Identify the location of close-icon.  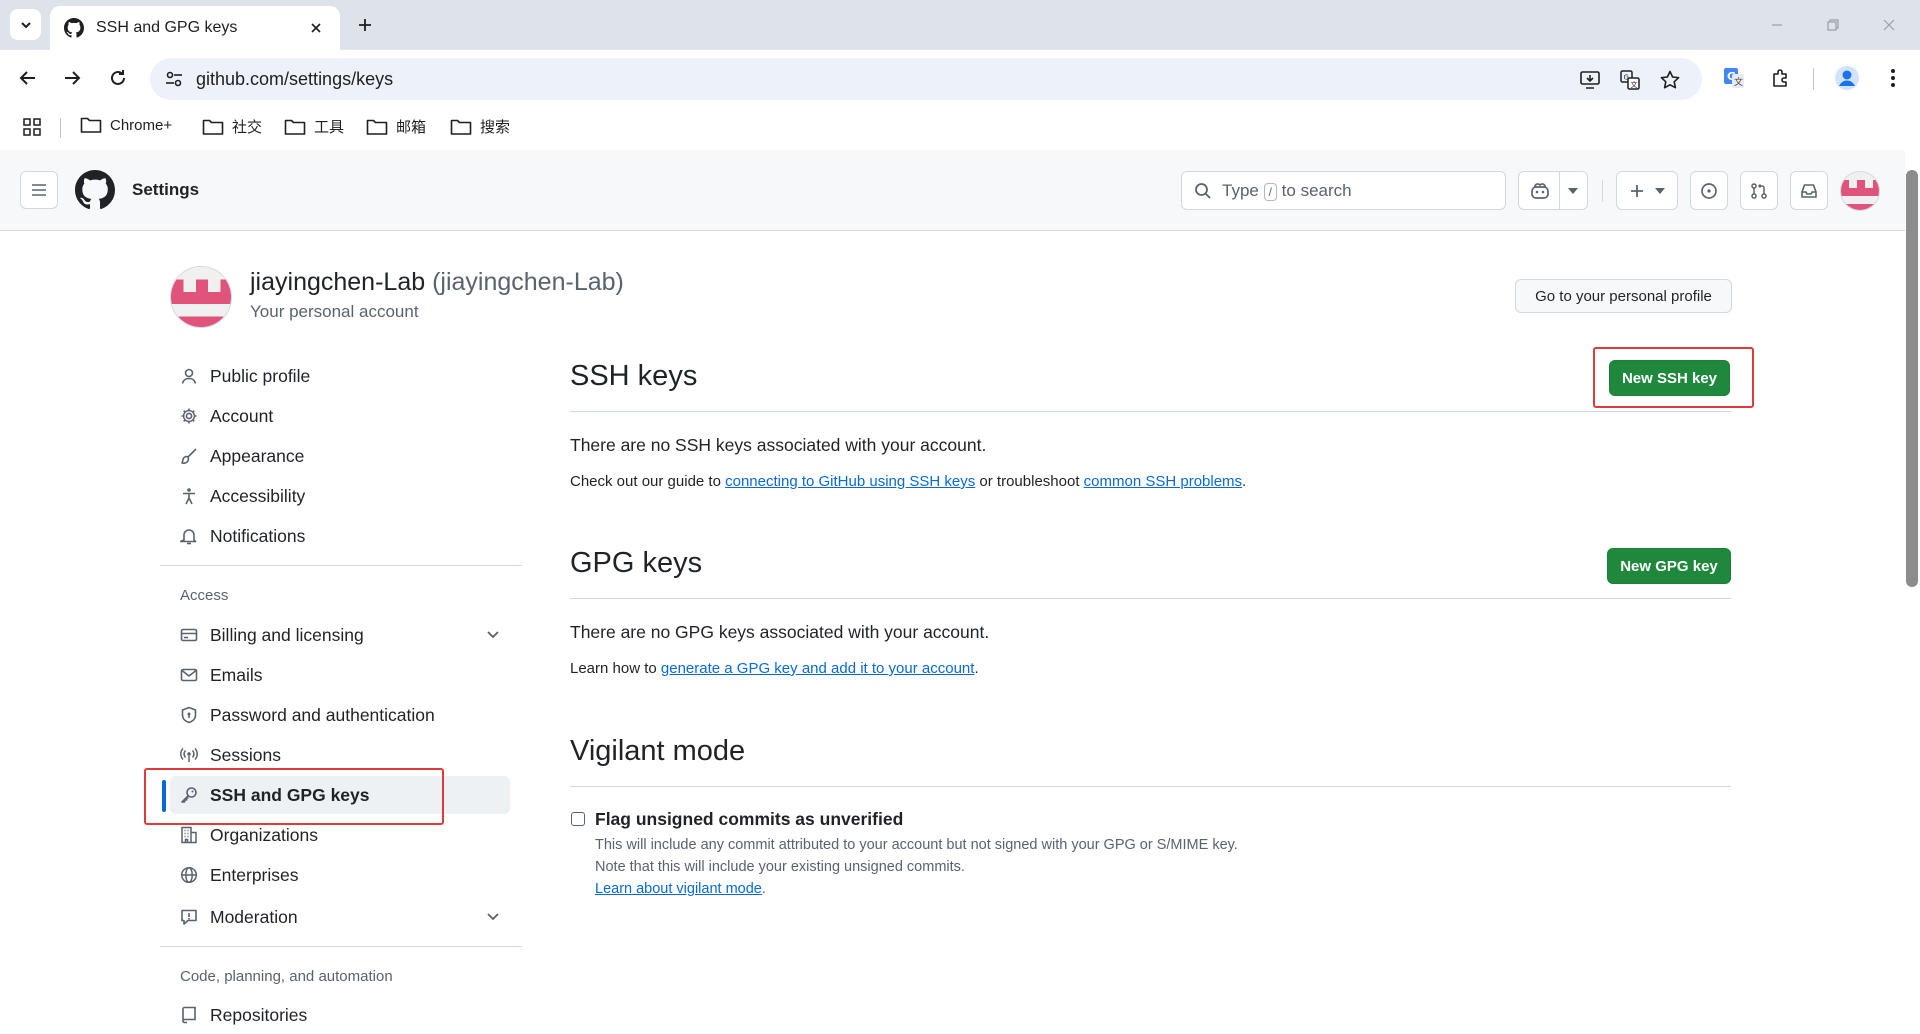
(316, 28).